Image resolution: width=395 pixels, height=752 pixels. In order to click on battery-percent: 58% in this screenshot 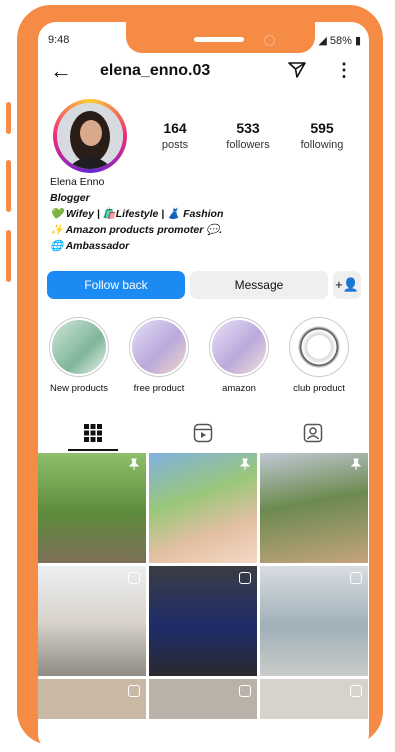, I will do `click(340, 41)`.